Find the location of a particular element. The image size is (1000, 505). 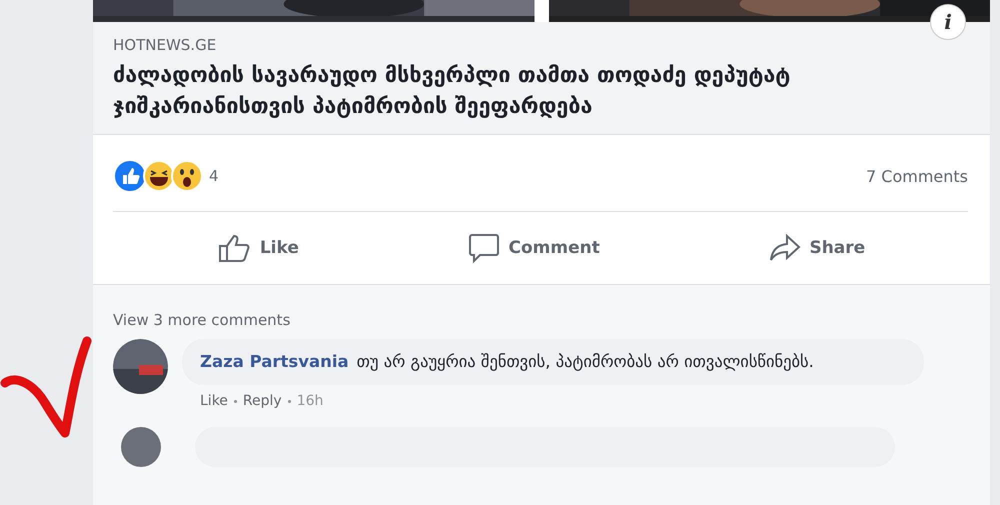

comment-action-link: Reply is located at coordinates (262, 401).